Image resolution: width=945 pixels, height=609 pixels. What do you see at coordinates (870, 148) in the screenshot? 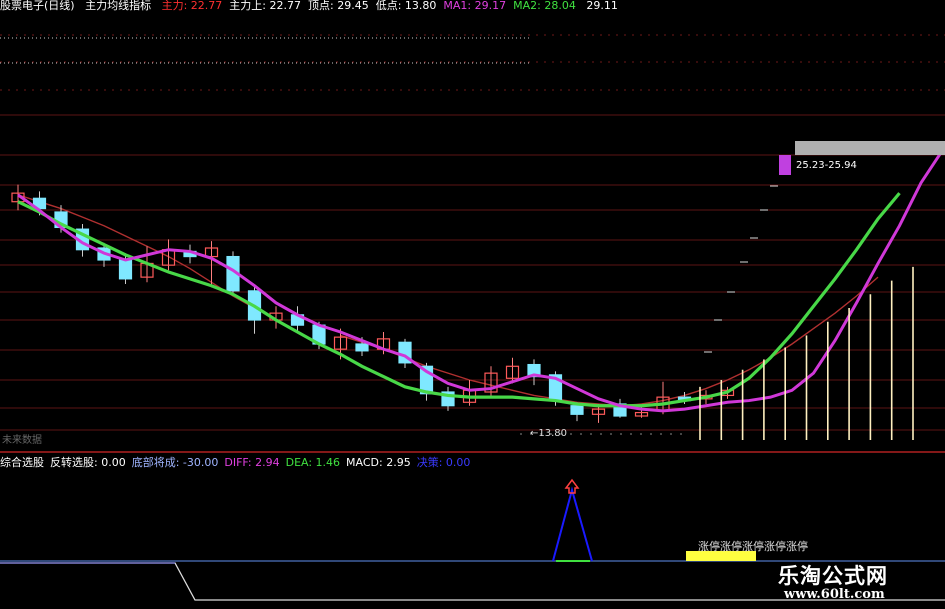
I see `target-range-bar` at bounding box center [870, 148].